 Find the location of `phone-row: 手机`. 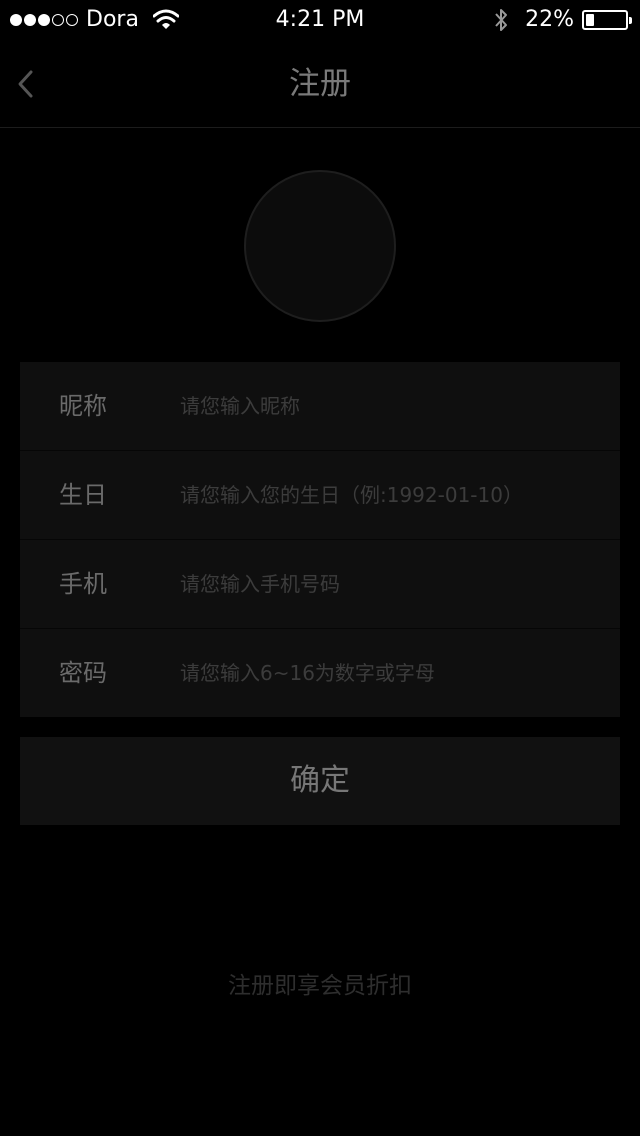

phone-row: 手机 is located at coordinates (320, 584).